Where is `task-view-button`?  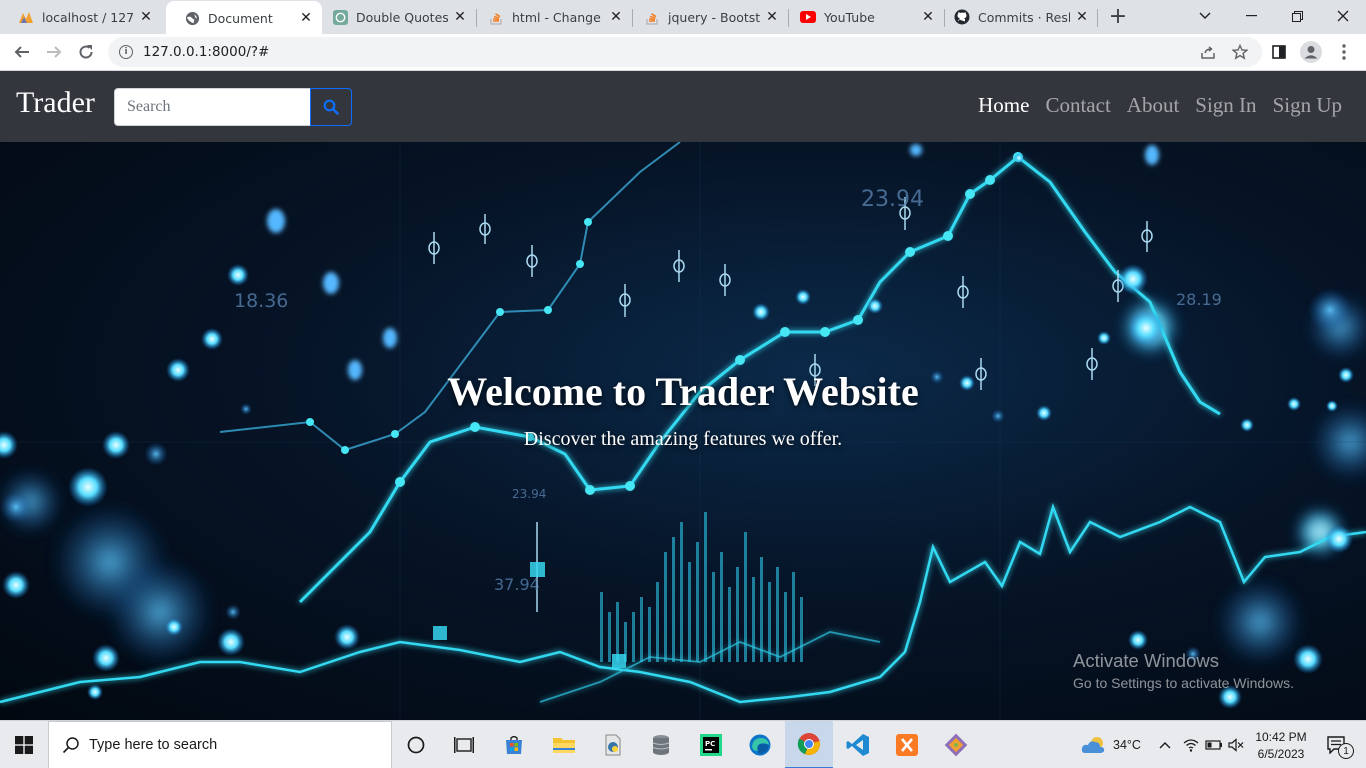 task-view-button is located at coordinates (464, 744).